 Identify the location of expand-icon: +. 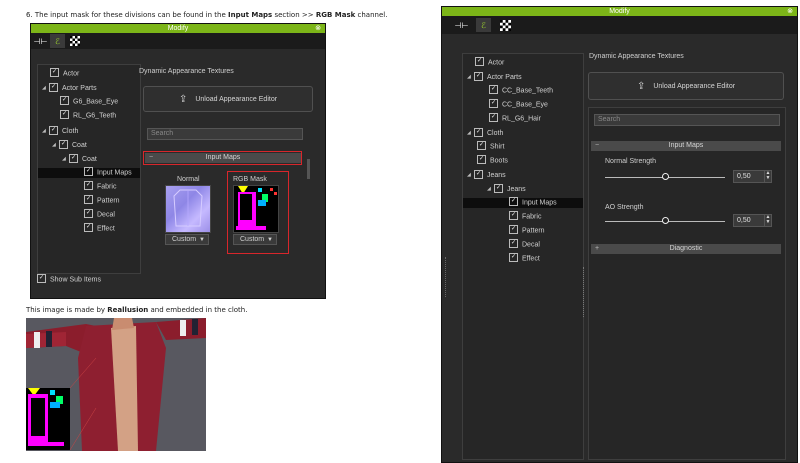
(597, 249).